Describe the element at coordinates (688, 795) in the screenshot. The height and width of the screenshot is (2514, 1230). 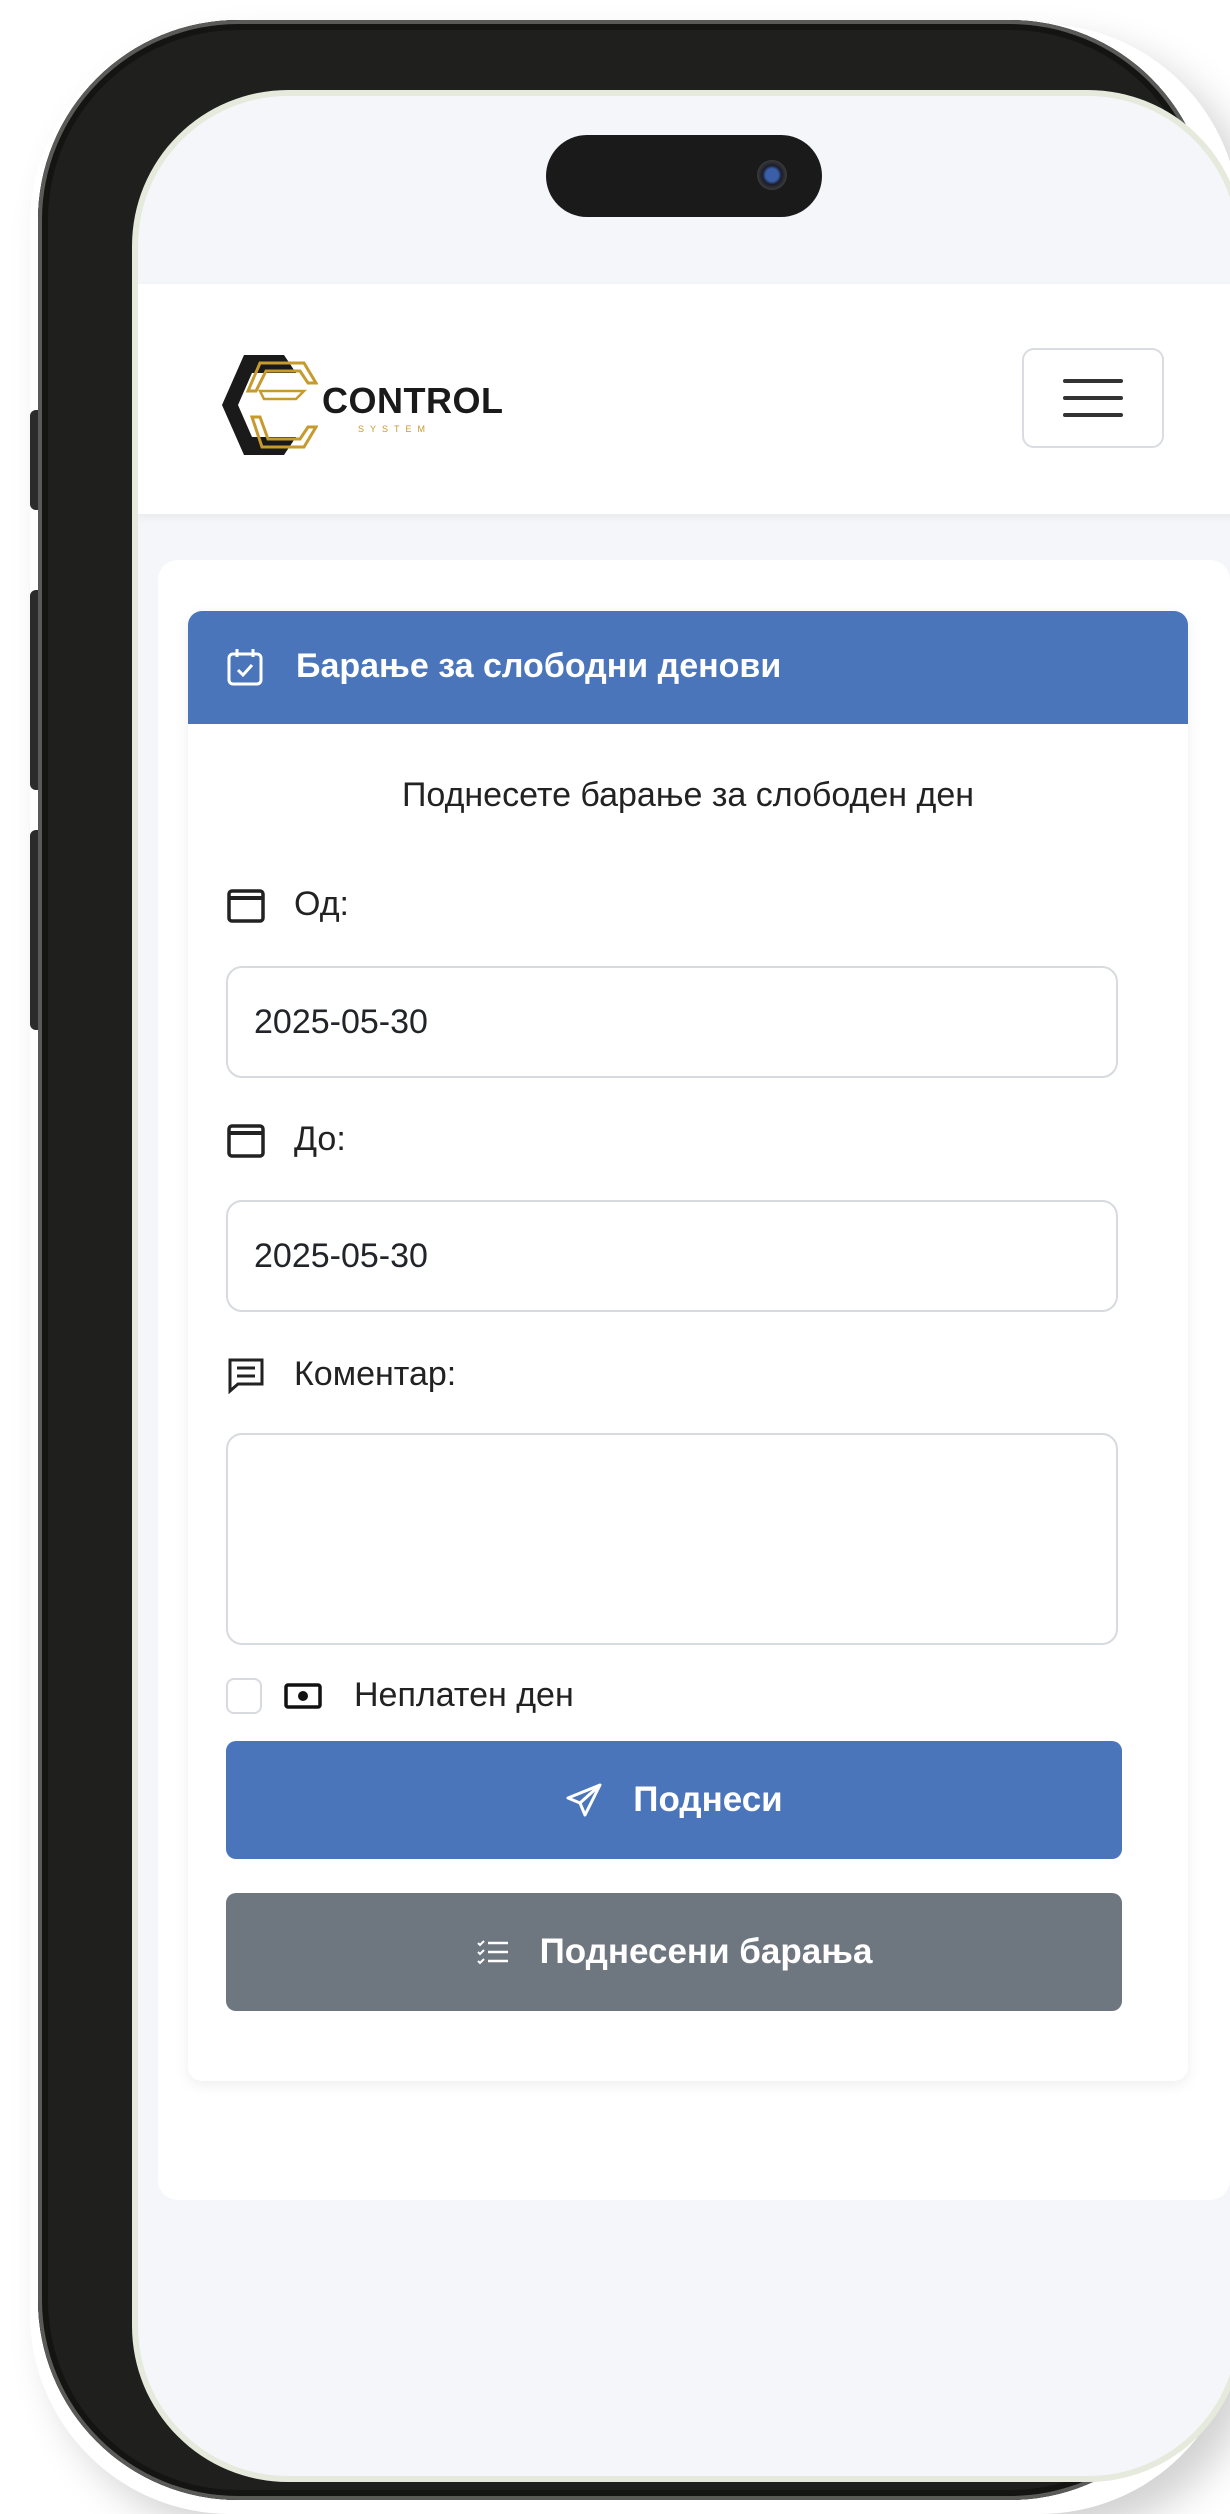
I see `form-subtitle: Поднесете барање за слободен ден` at that location.